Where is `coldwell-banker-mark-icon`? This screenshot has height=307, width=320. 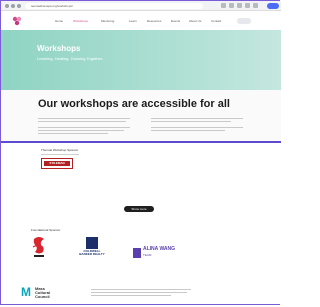
coldwell-banker-mark-icon is located at coordinates (92, 243).